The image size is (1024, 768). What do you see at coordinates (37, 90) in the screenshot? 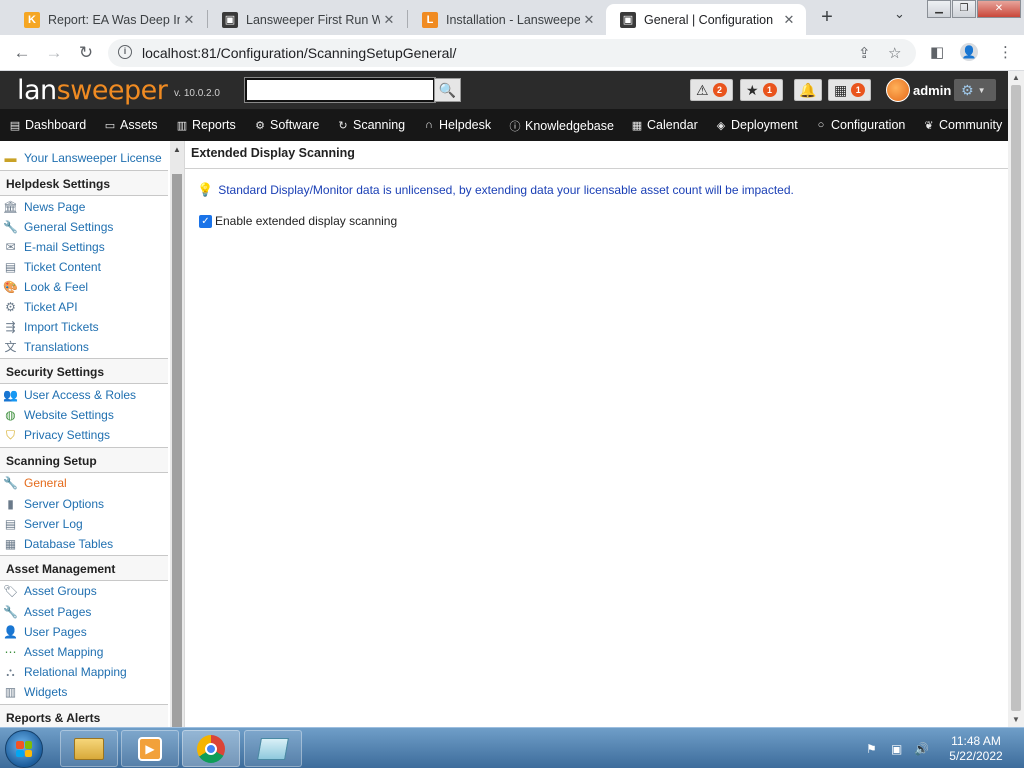
I see `logo-part-1: lan` at bounding box center [37, 90].